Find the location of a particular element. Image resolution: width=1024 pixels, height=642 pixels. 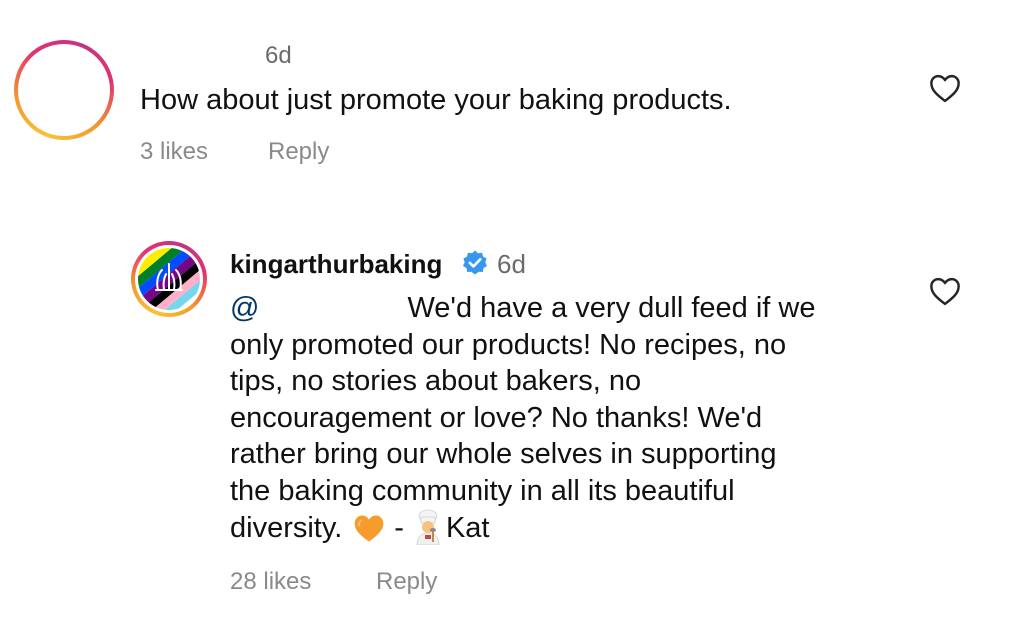

brand-logo is located at coordinates (169, 279).